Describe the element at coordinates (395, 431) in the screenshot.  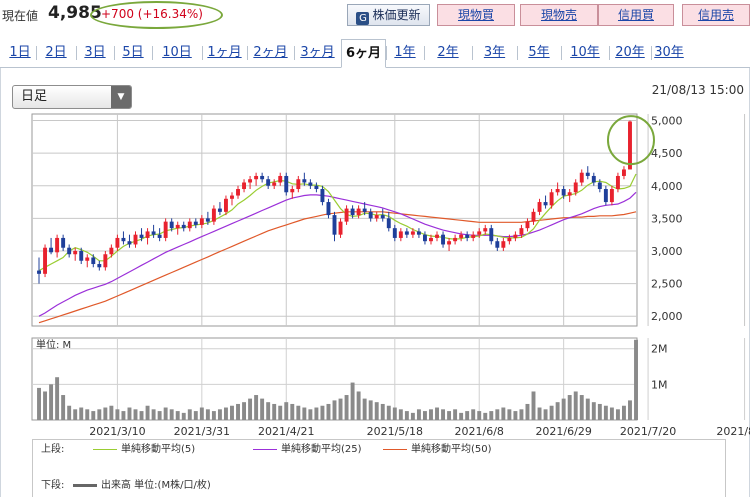
I see `date-tick-label: 2021/5/18` at that location.